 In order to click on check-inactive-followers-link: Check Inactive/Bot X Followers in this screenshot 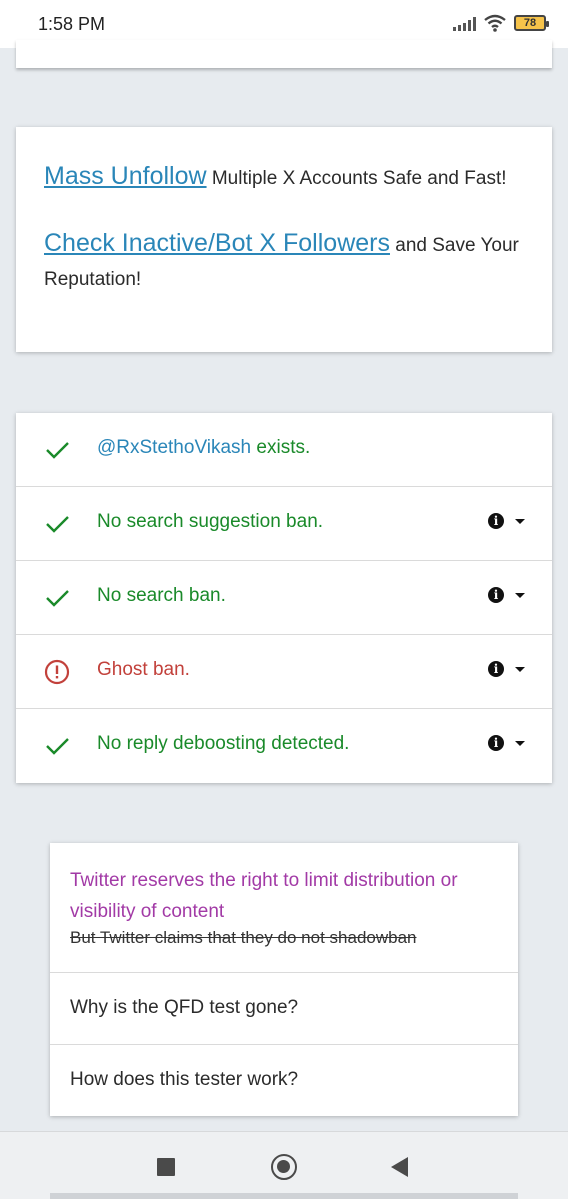, I will do `click(217, 243)`.